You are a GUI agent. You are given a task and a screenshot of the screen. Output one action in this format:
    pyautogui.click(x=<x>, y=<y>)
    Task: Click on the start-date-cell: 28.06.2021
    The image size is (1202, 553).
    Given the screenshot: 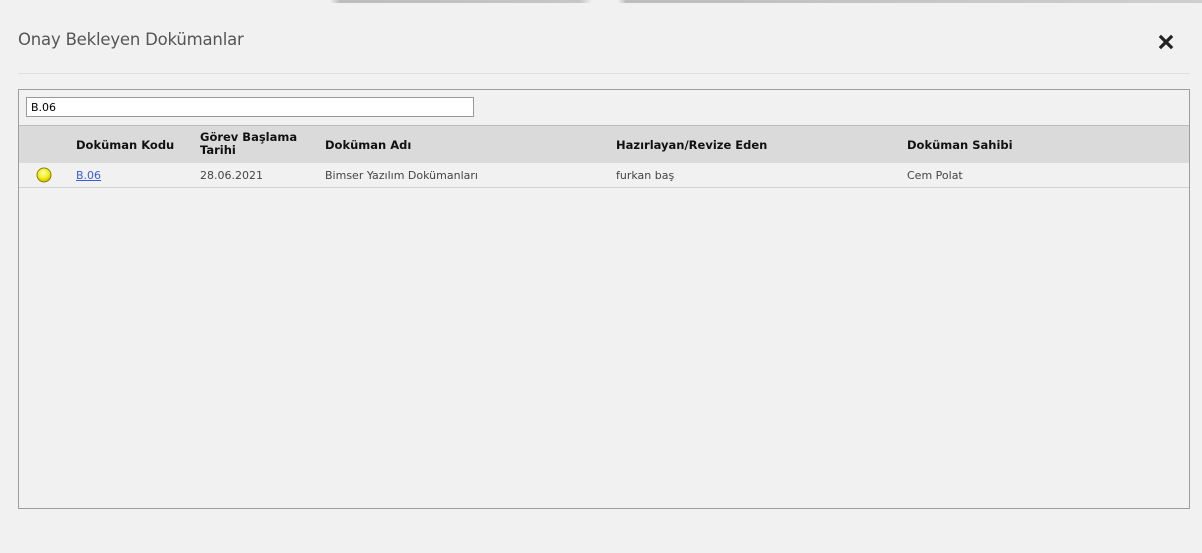 What is the action you would take?
    pyautogui.click(x=231, y=175)
    